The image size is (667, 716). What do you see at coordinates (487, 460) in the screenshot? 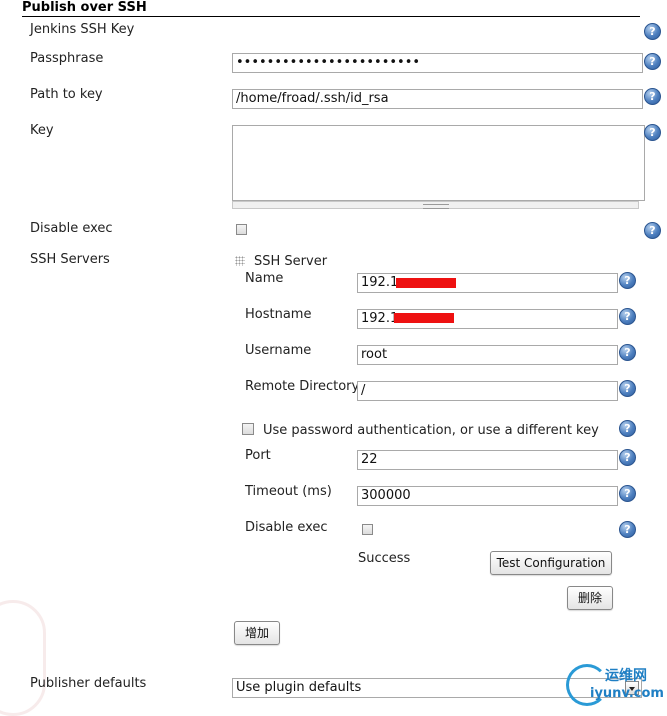
I see `port-field: 22` at bounding box center [487, 460].